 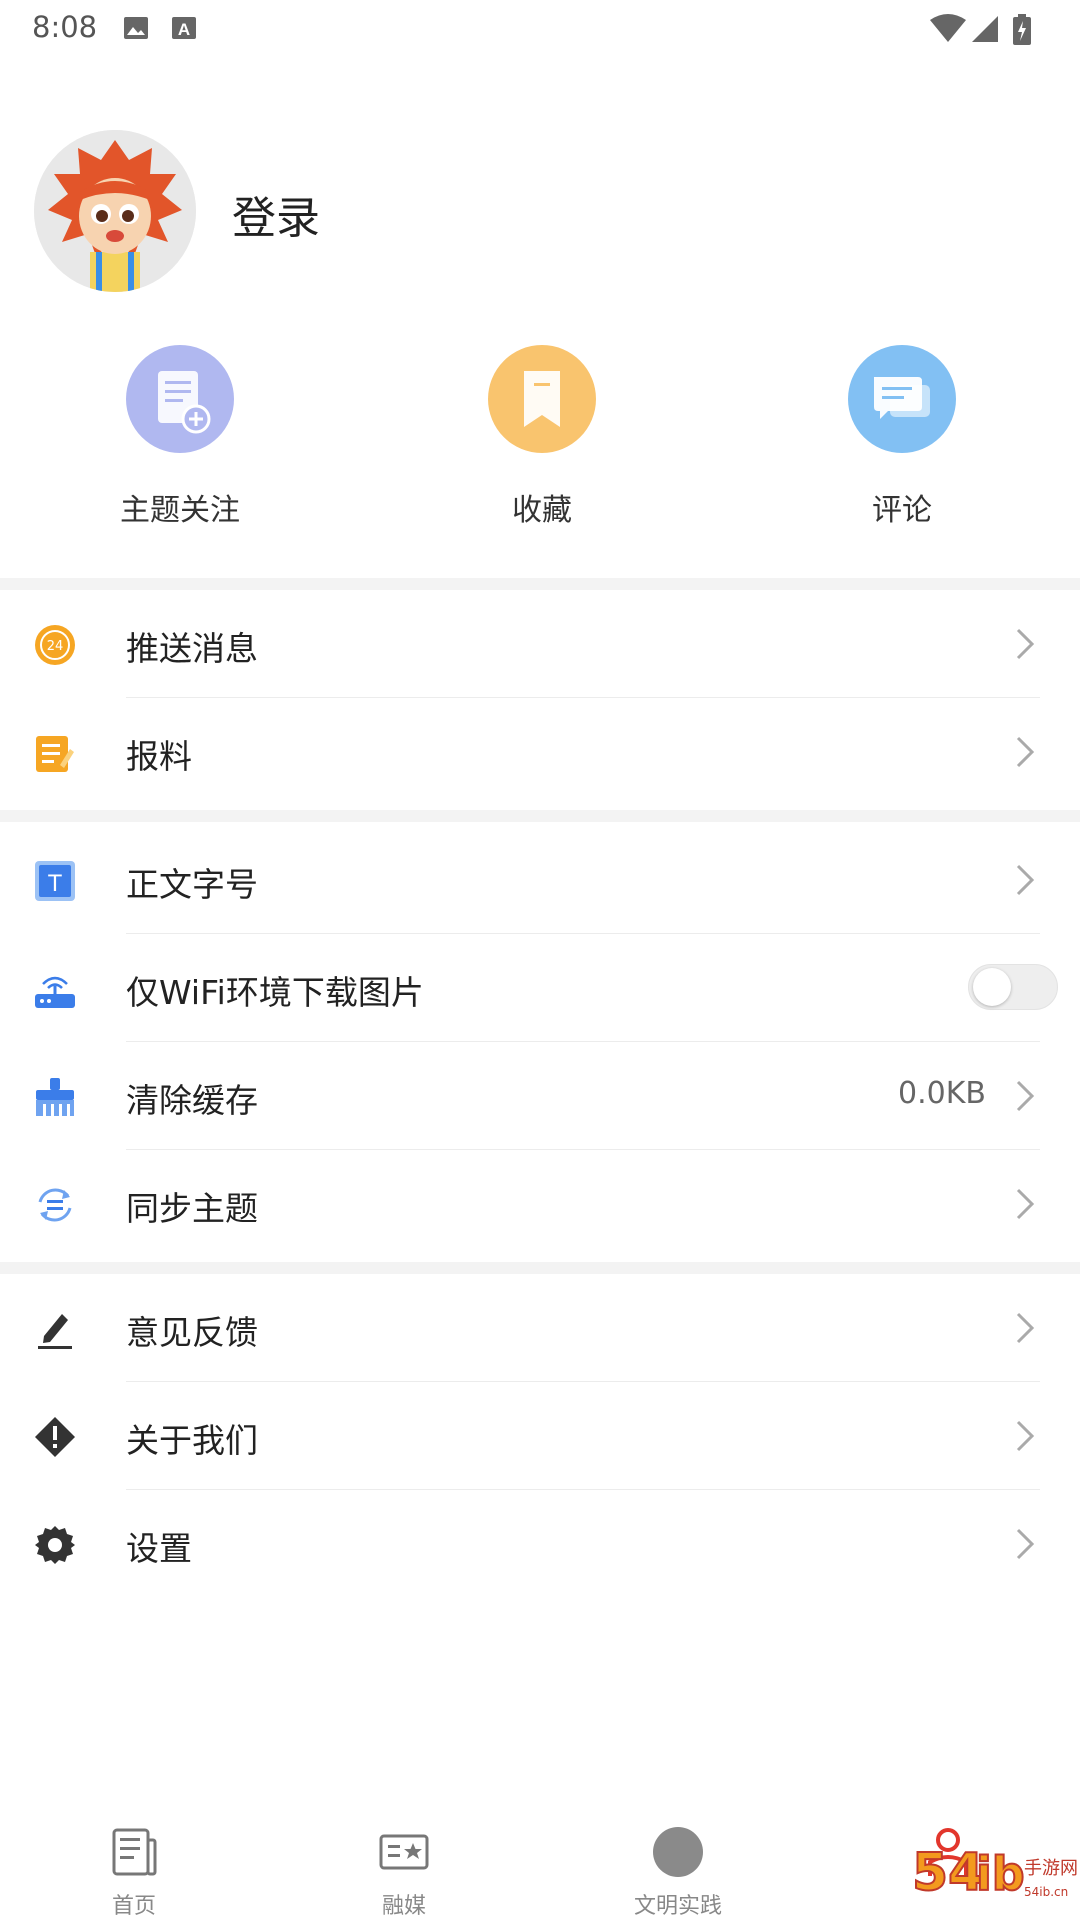 I want to click on menu-item-label: 仅WiFi环境下载图片, so click(x=275, y=992).